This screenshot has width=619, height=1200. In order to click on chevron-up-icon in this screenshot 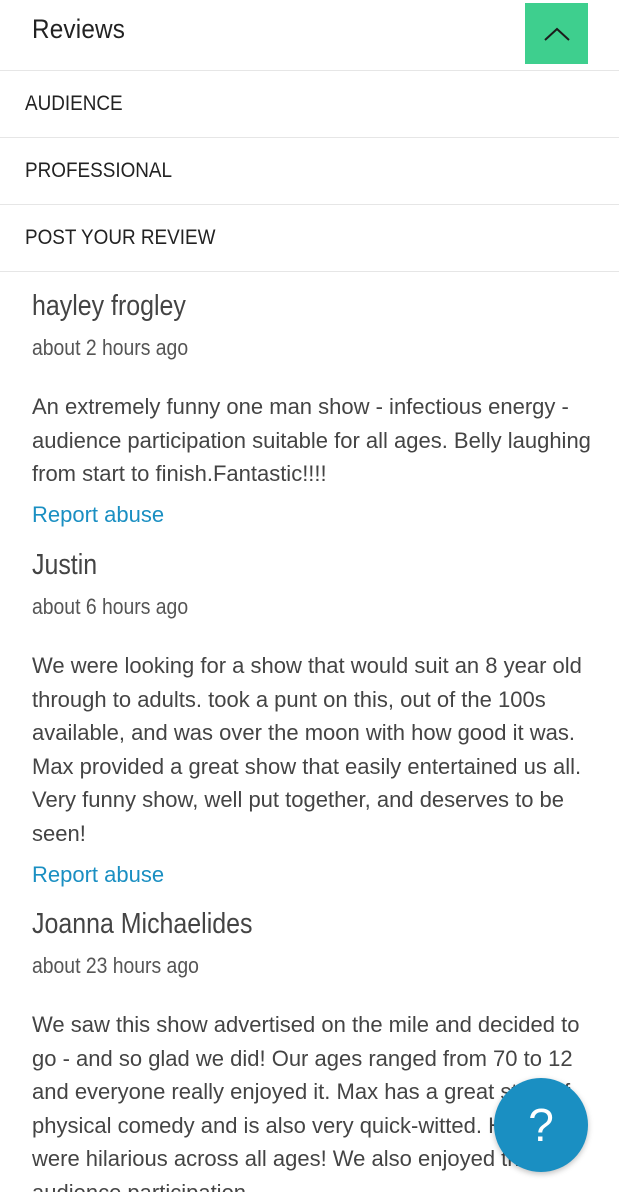, I will do `click(556, 34)`.